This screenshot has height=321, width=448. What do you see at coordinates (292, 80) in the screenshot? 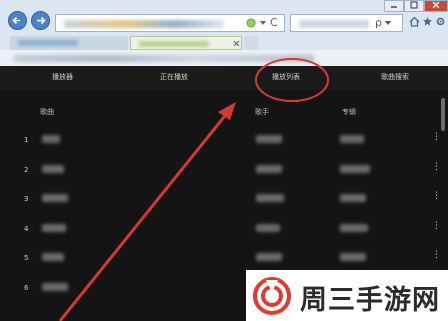
I see `highlight-circle` at bounding box center [292, 80].